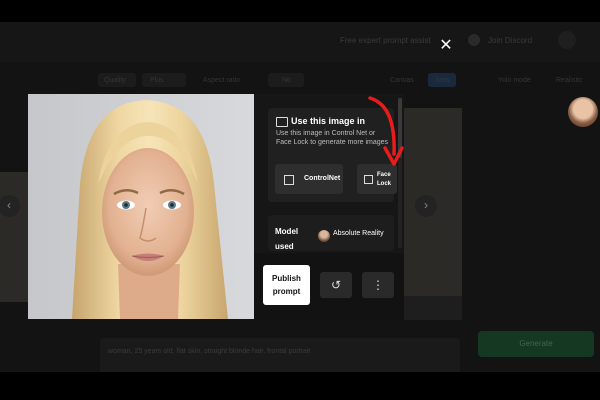 The image size is (600, 400). What do you see at coordinates (402, 80) in the screenshot?
I see `toolbar-canvas: Canvas` at bounding box center [402, 80].